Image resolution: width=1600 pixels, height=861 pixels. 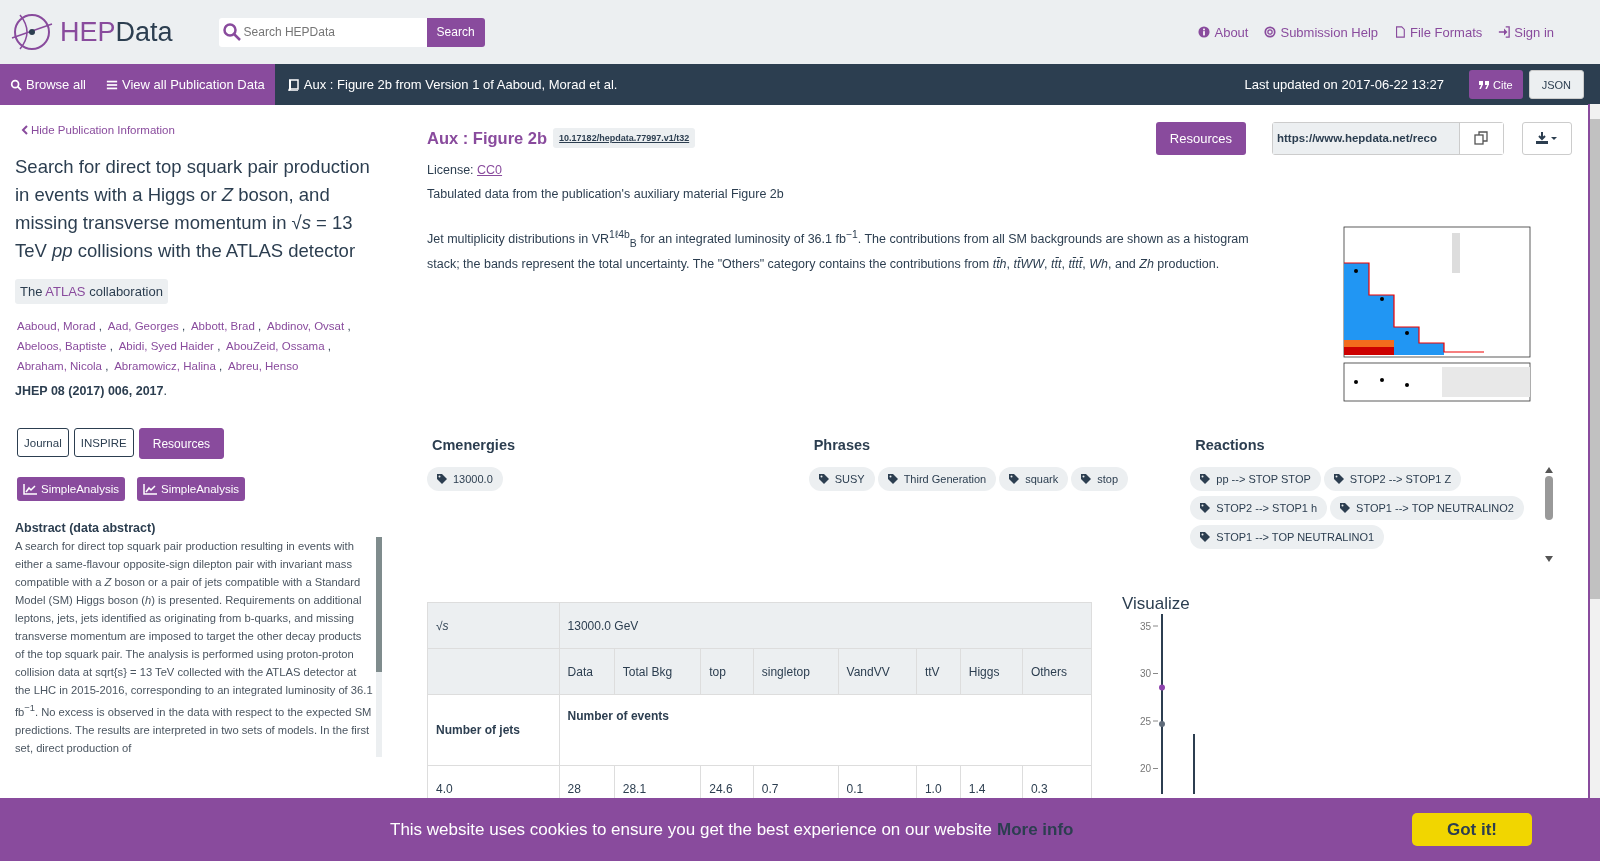 I want to click on reference-button: INSPIRE, so click(x=103, y=442).